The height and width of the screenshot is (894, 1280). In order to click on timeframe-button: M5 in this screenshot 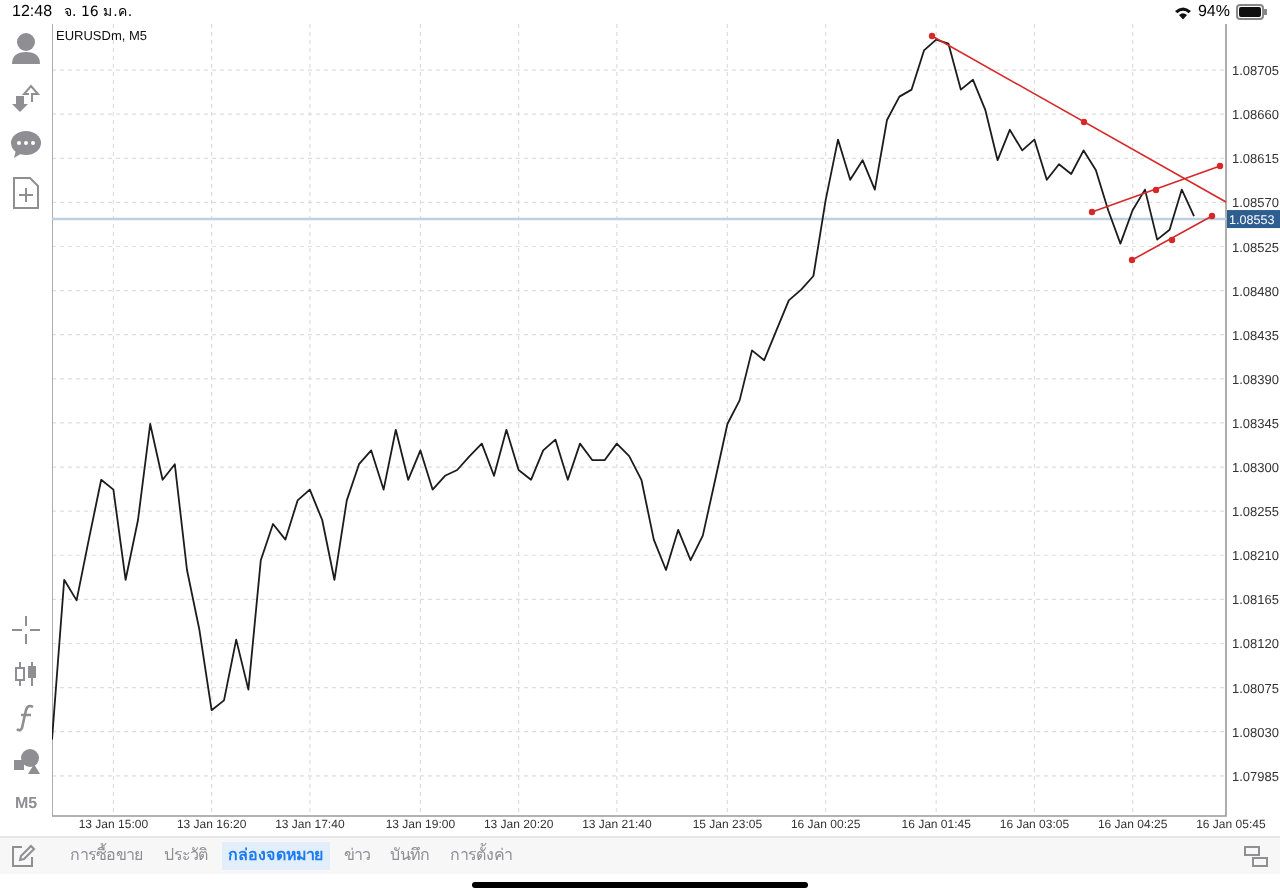, I will do `click(26, 804)`.